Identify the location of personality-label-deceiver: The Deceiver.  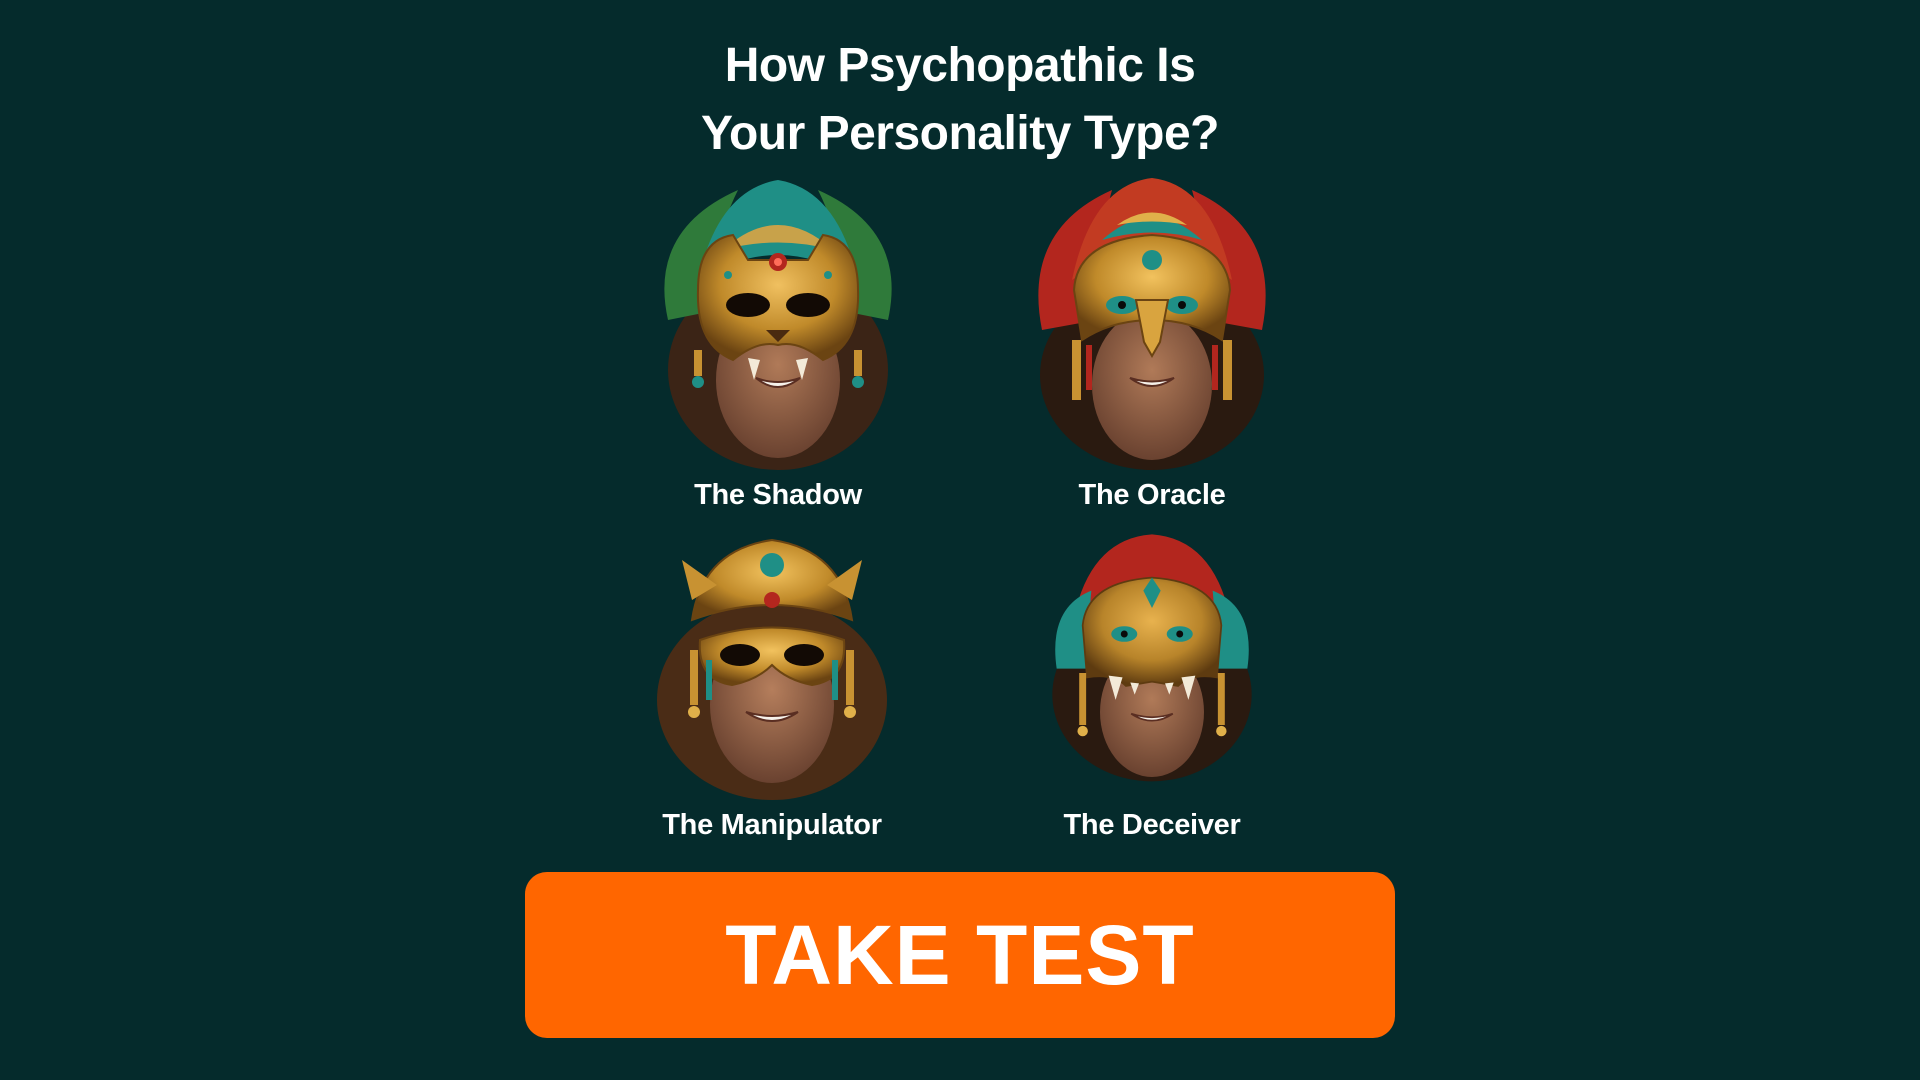
(1152, 825).